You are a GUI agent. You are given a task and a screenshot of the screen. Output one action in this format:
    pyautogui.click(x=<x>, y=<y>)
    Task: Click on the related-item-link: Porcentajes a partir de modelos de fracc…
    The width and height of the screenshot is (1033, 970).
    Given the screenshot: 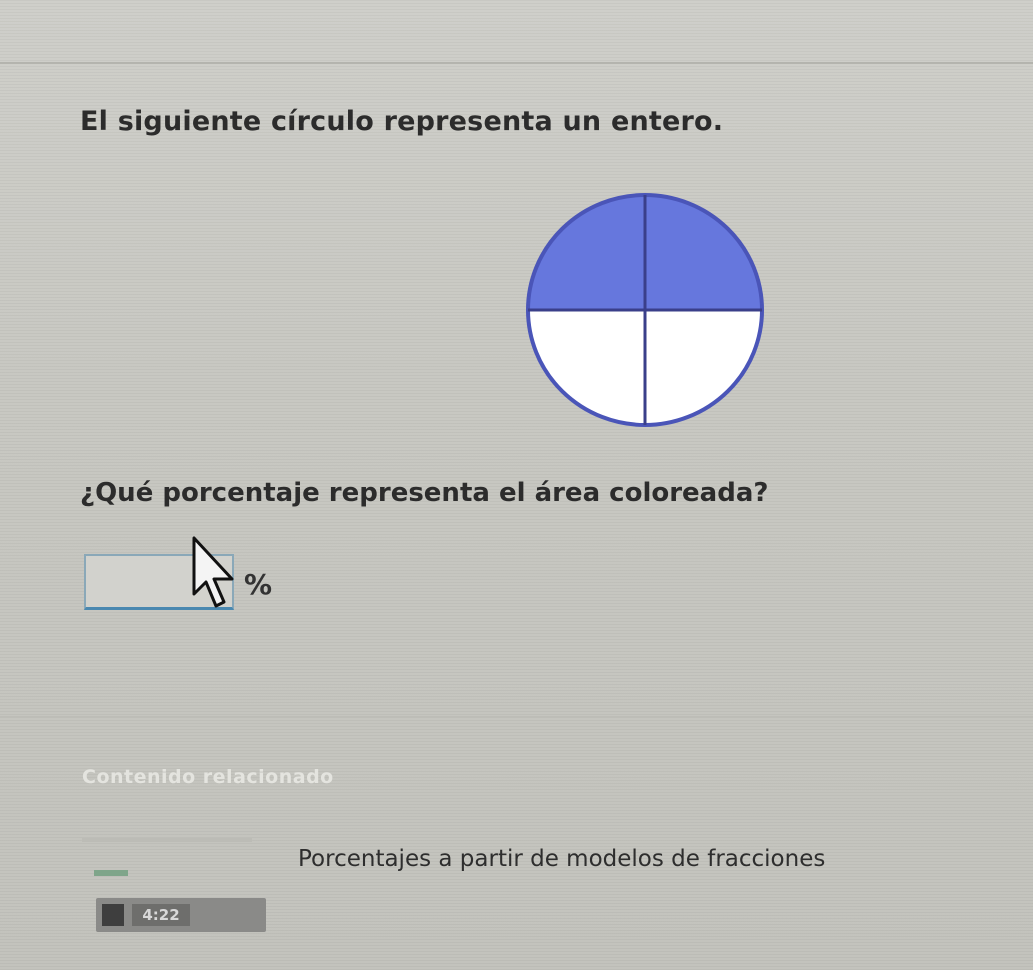 What is the action you would take?
    pyautogui.click(x=561, y=859)
    